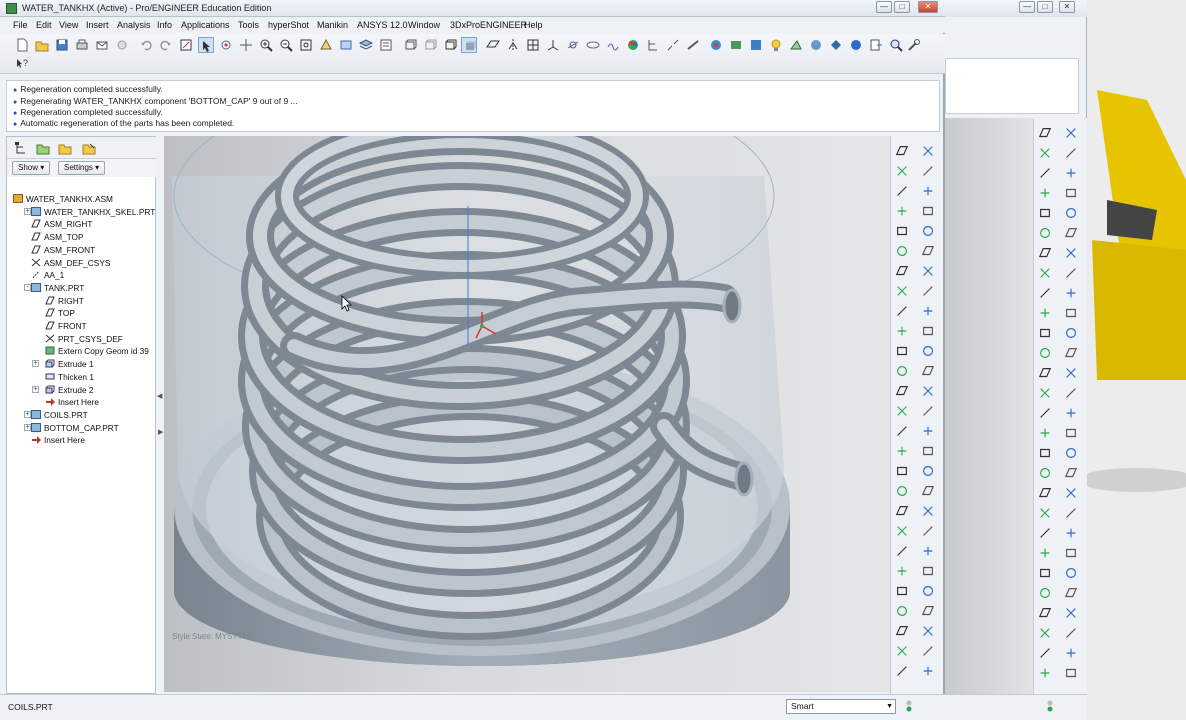 The height and width of the screenshot is (720, 1186). I want to click on tree-node: Extrude 2, so click(69, 390).